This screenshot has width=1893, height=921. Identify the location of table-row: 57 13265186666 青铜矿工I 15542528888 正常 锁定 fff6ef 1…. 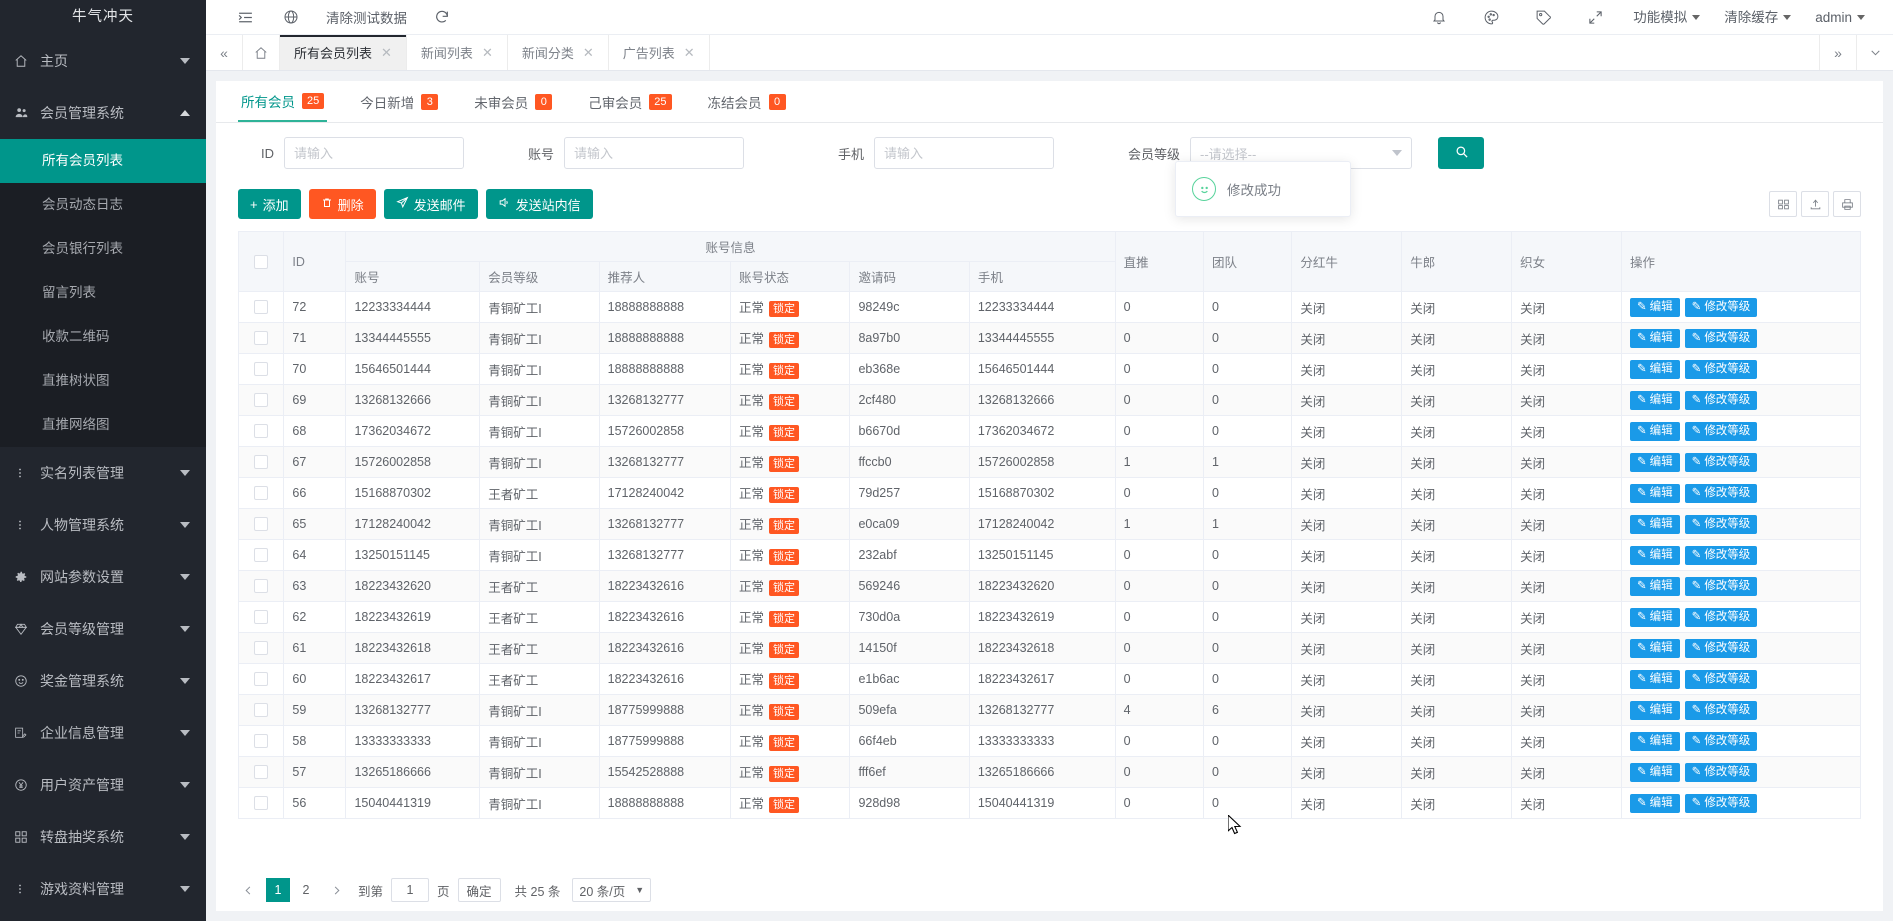
(1049, 772).